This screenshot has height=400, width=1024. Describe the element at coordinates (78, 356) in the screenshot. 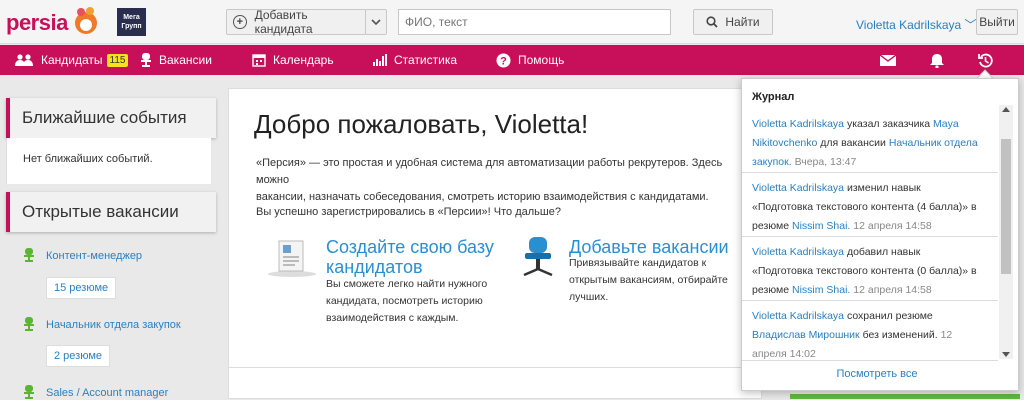

I see `vacancy-resume-count: 2 резюме` at that location.